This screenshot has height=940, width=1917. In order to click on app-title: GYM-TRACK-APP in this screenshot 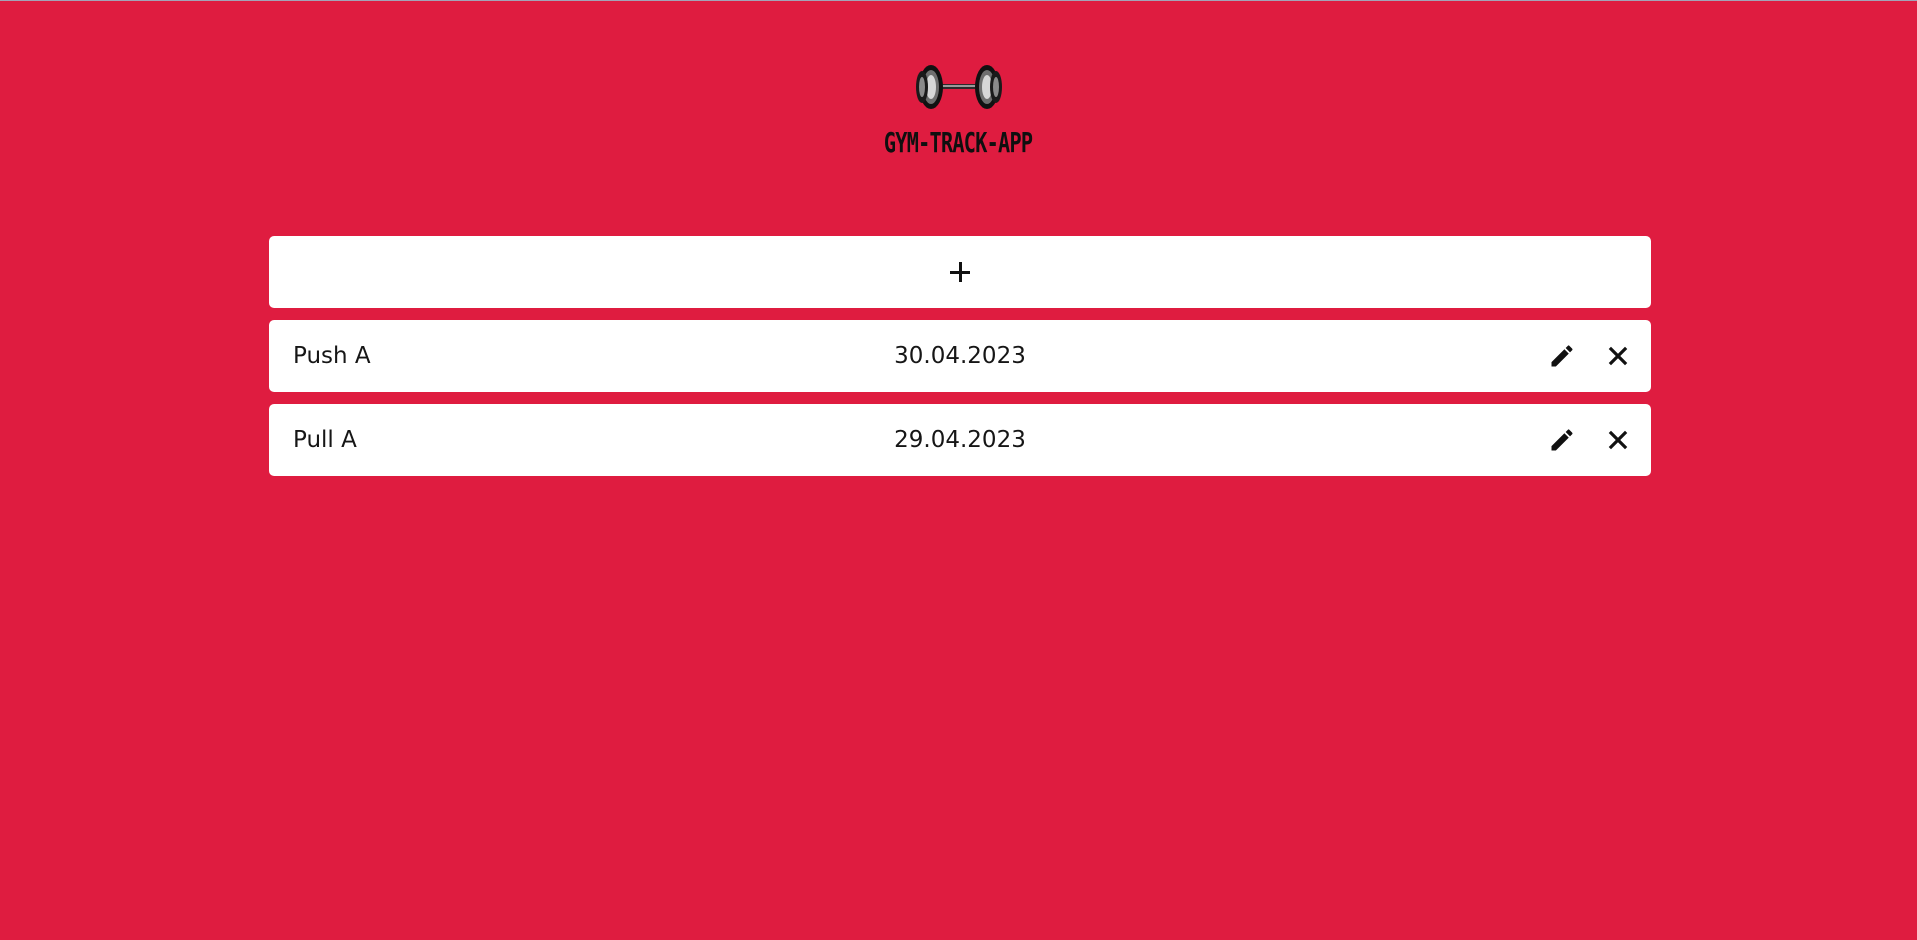, I will do `click(958, 142)`.